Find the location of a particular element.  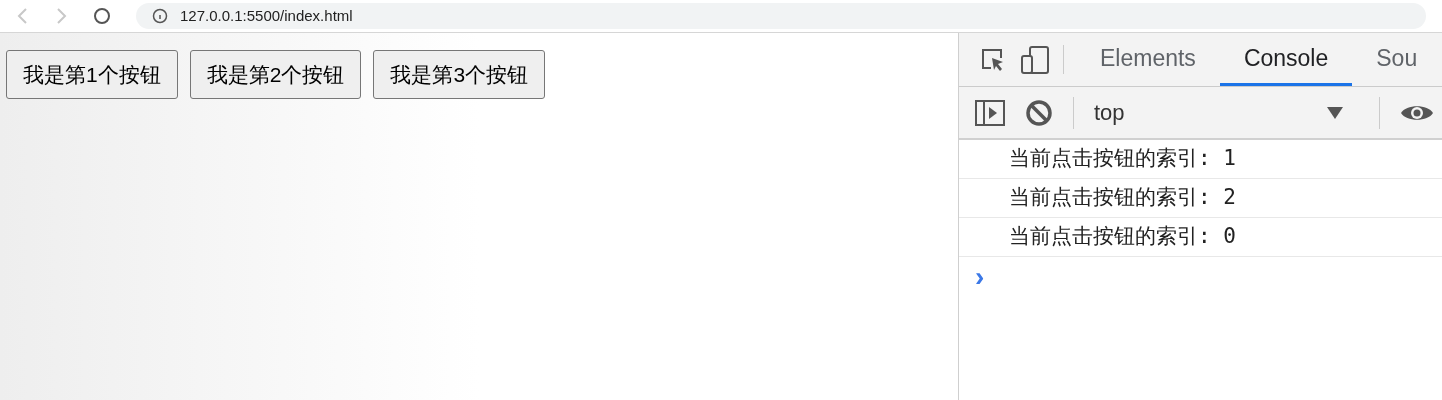

sidebar-toggle-icon is located at coordinates (990, 112).